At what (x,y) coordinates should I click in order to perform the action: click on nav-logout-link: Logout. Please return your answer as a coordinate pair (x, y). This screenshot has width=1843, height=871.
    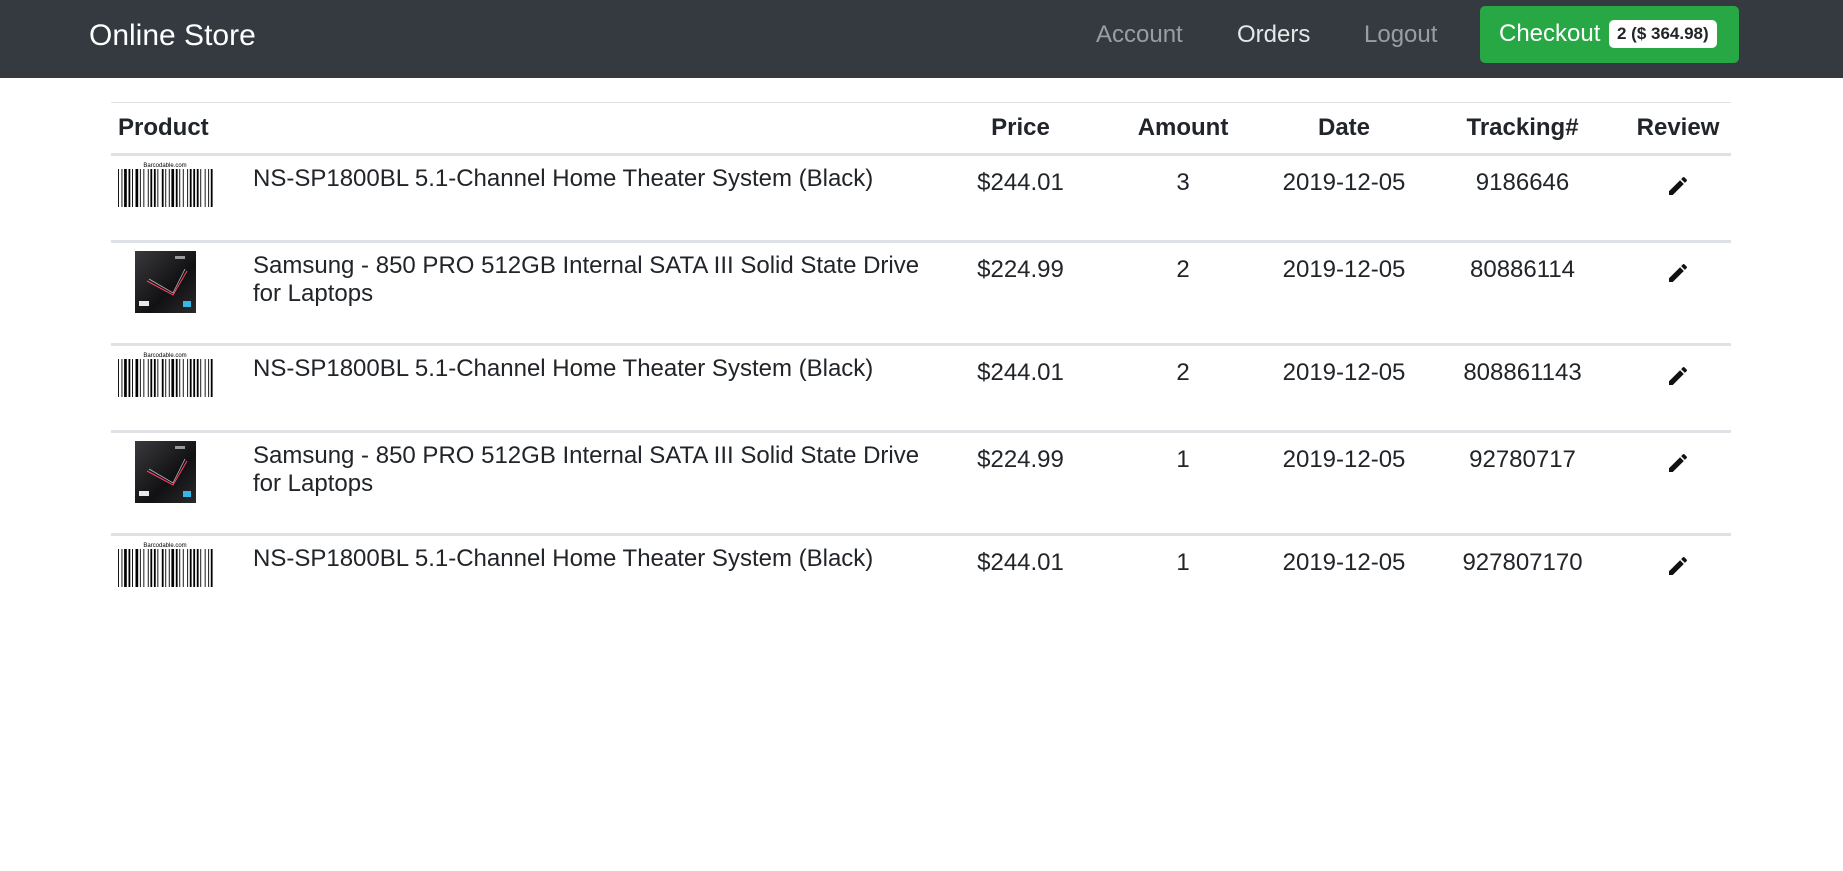
    Looking at the image, I should click on (1400, 35).